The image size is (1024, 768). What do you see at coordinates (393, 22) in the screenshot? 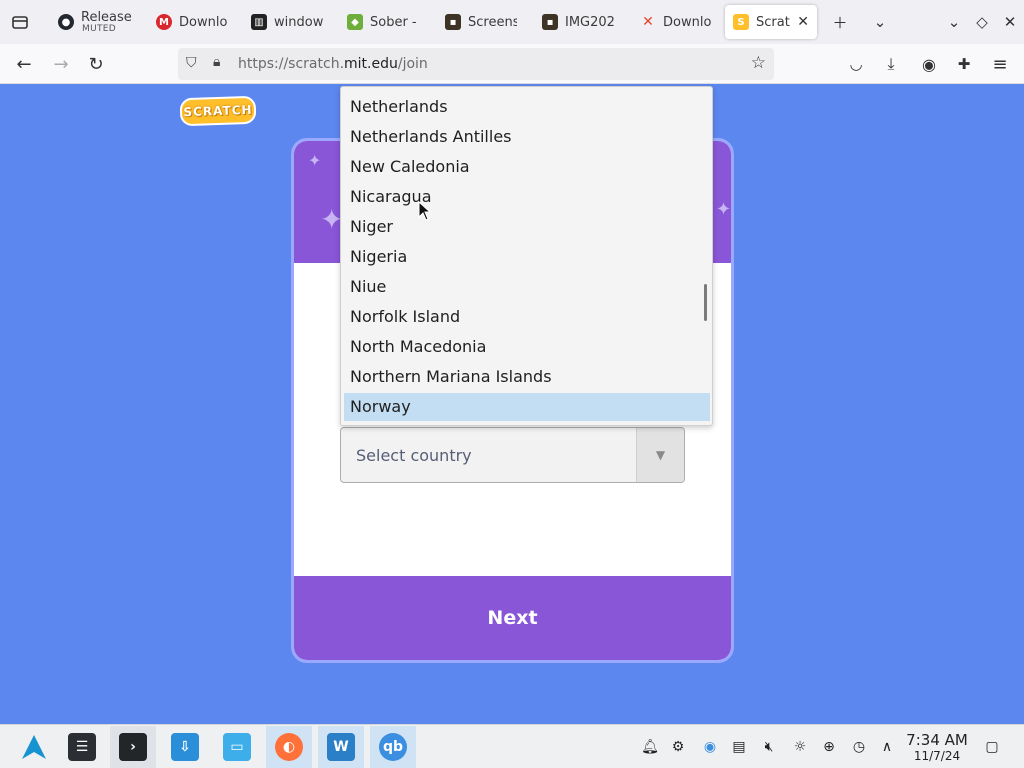
I see `tab-title: Sober -` at bounding box center [393, 22].